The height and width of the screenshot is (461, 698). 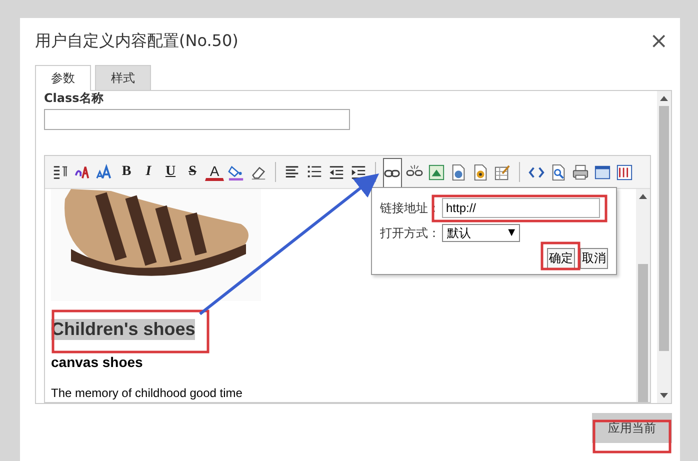 What do you see at coordinates (410, 233) in the screenshot?
I see `field-label: 打开方式：` at bounding box center [410, 233].